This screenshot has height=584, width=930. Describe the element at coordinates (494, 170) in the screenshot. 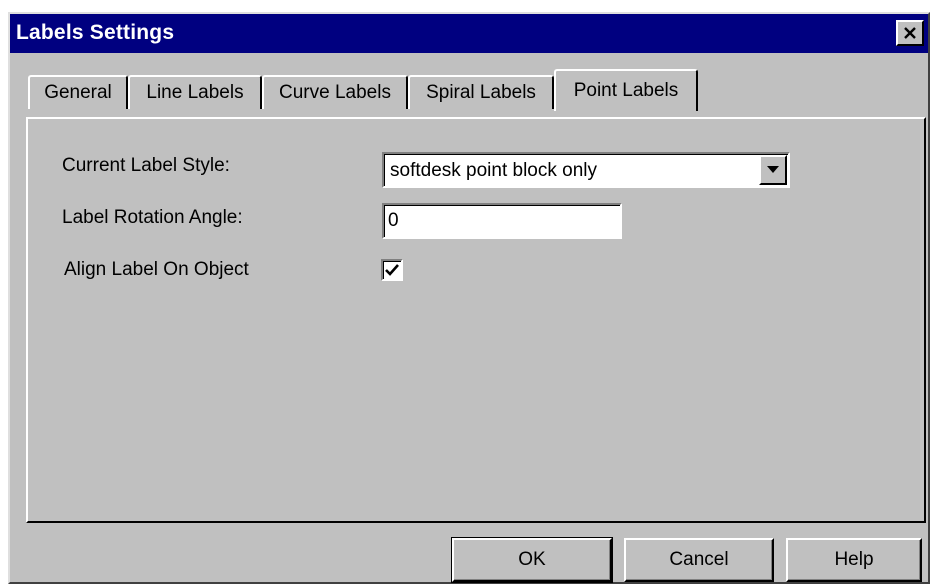

I see `label-style-value: softdesk point block only` at that location.